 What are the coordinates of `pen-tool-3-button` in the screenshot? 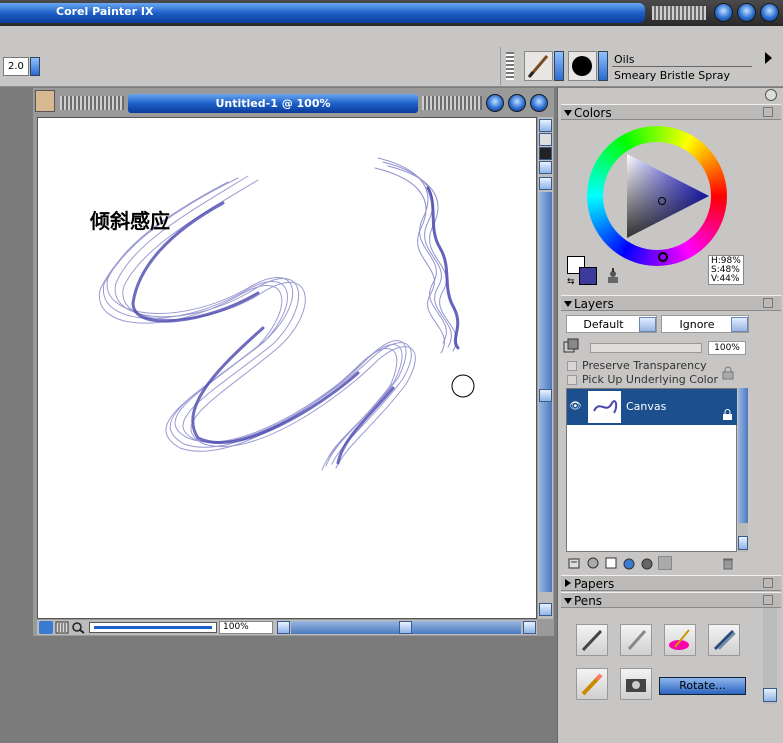 It's located at (680, 640).